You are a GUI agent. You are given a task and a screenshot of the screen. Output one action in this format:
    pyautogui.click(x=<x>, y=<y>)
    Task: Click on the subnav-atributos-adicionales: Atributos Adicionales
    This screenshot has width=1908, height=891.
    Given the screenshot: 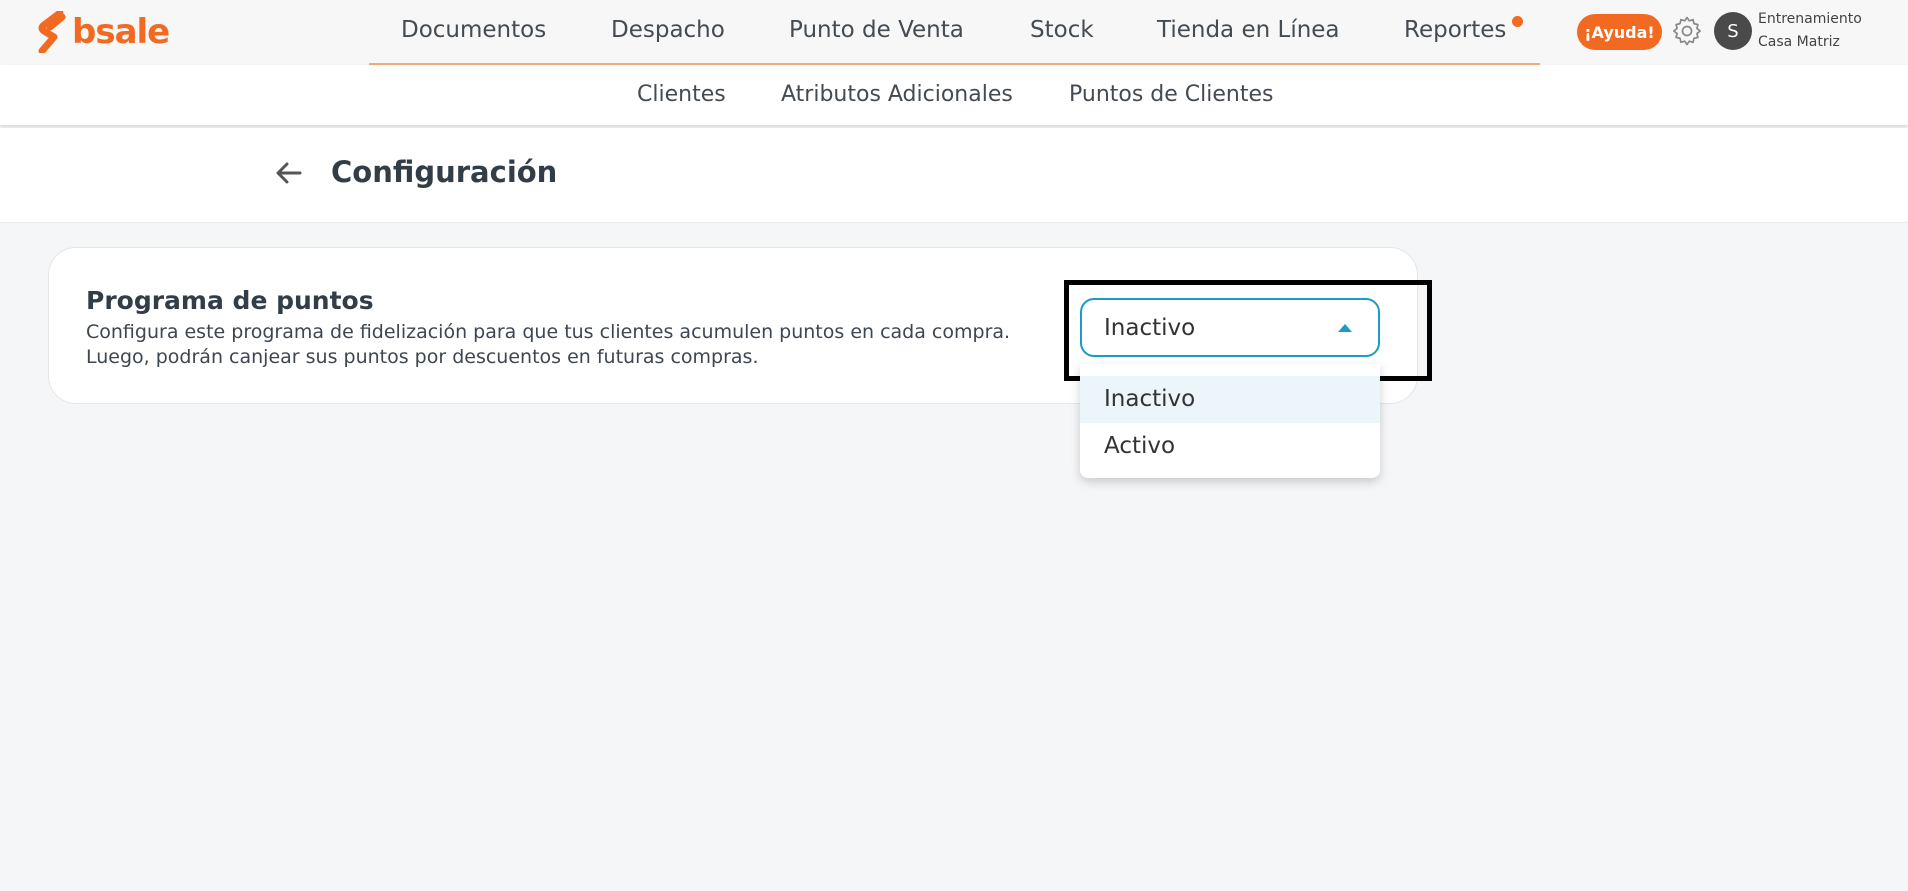 What is the action you would take?
    pyautogui.click(x=897, y=94)
    